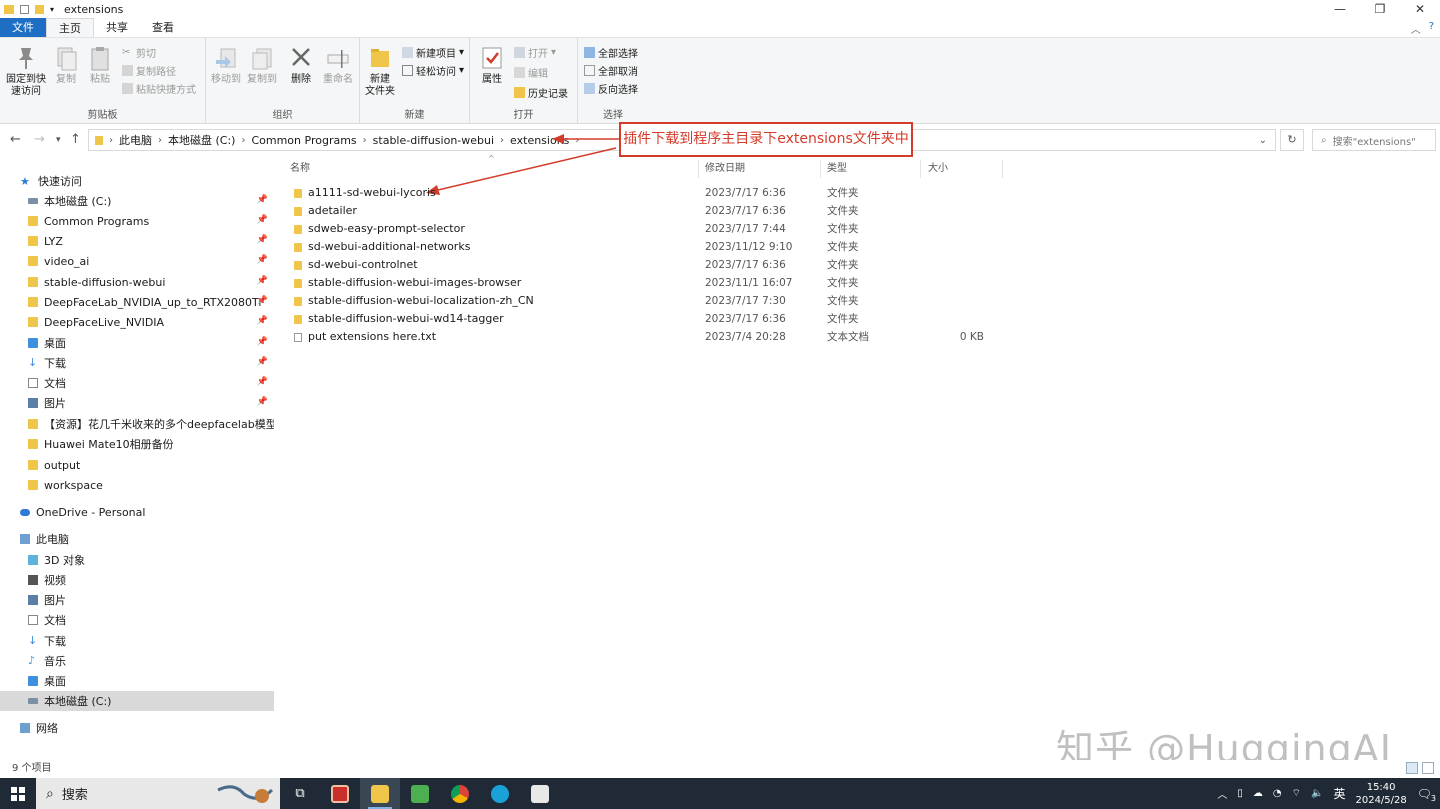 This screenshot has height=809, width=1440. I want to click on taskbar-app-chrome, so click(460, 793).